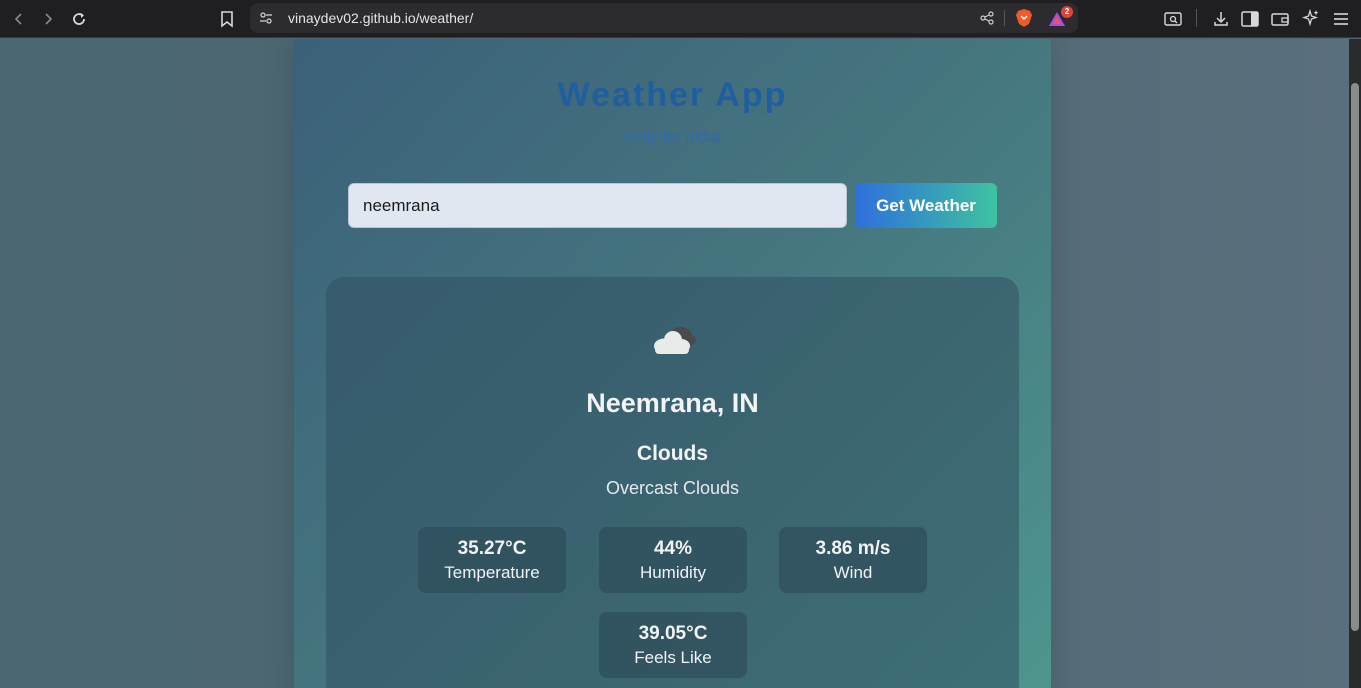 The height and width of the screenshot is (688, 1361). I want to click on stat-value: 35.27°C, so click(492, 548).